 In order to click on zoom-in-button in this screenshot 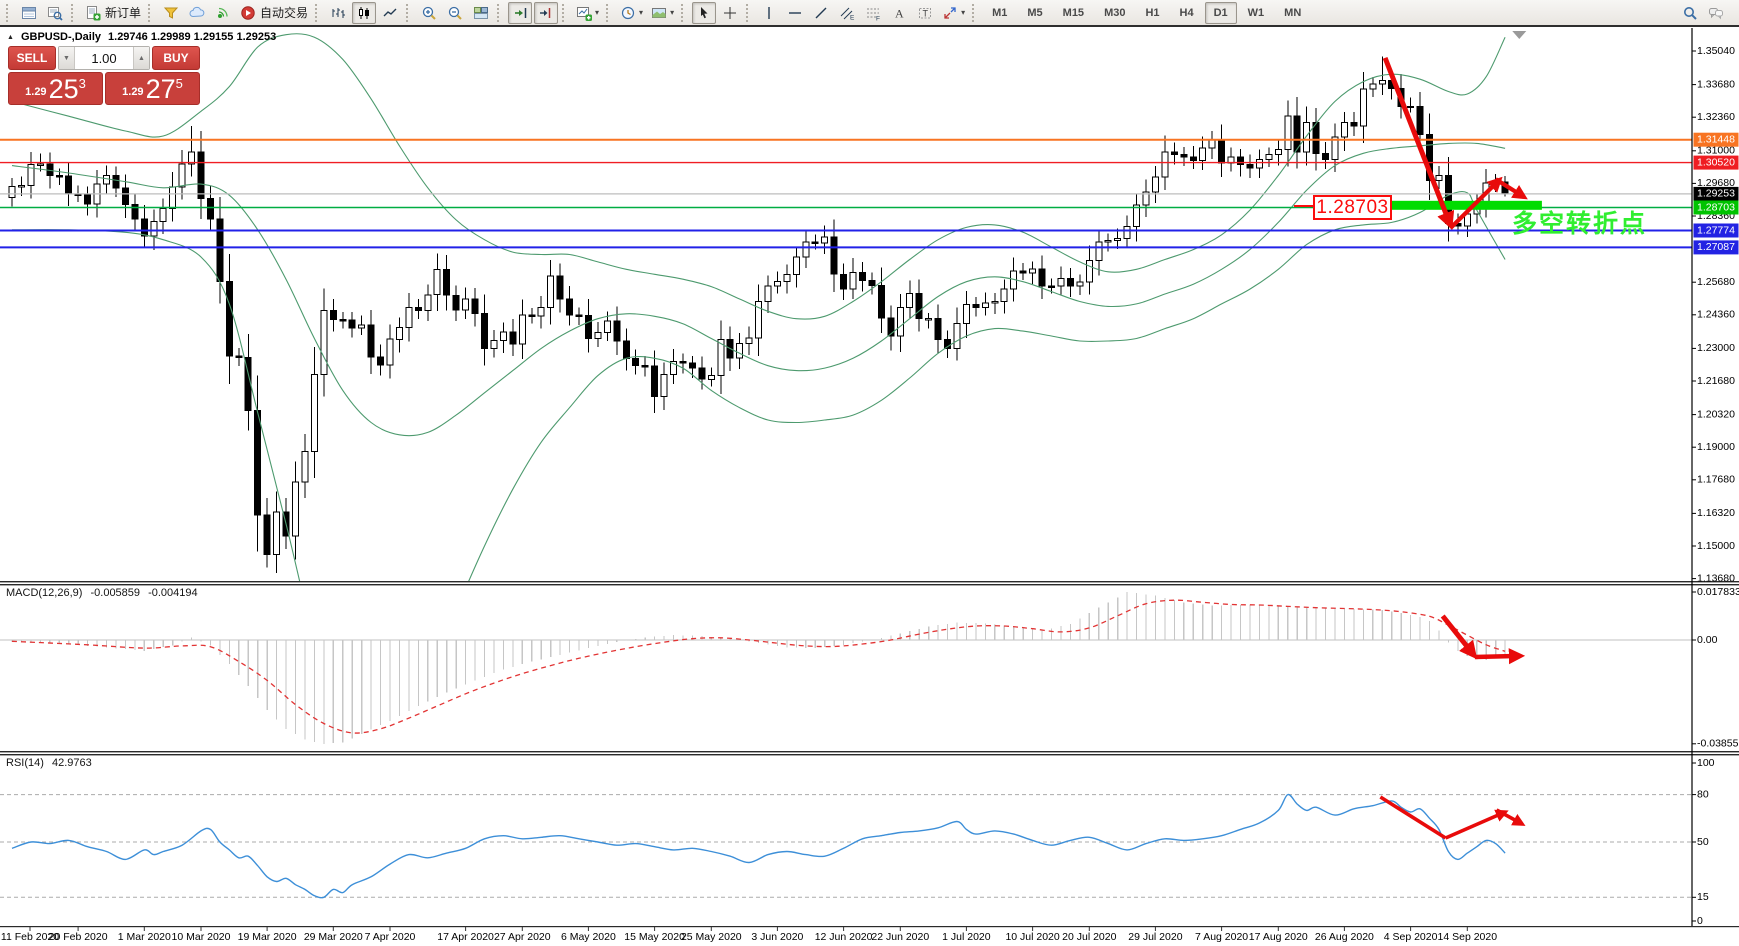, I will do `click(429, 13)`.